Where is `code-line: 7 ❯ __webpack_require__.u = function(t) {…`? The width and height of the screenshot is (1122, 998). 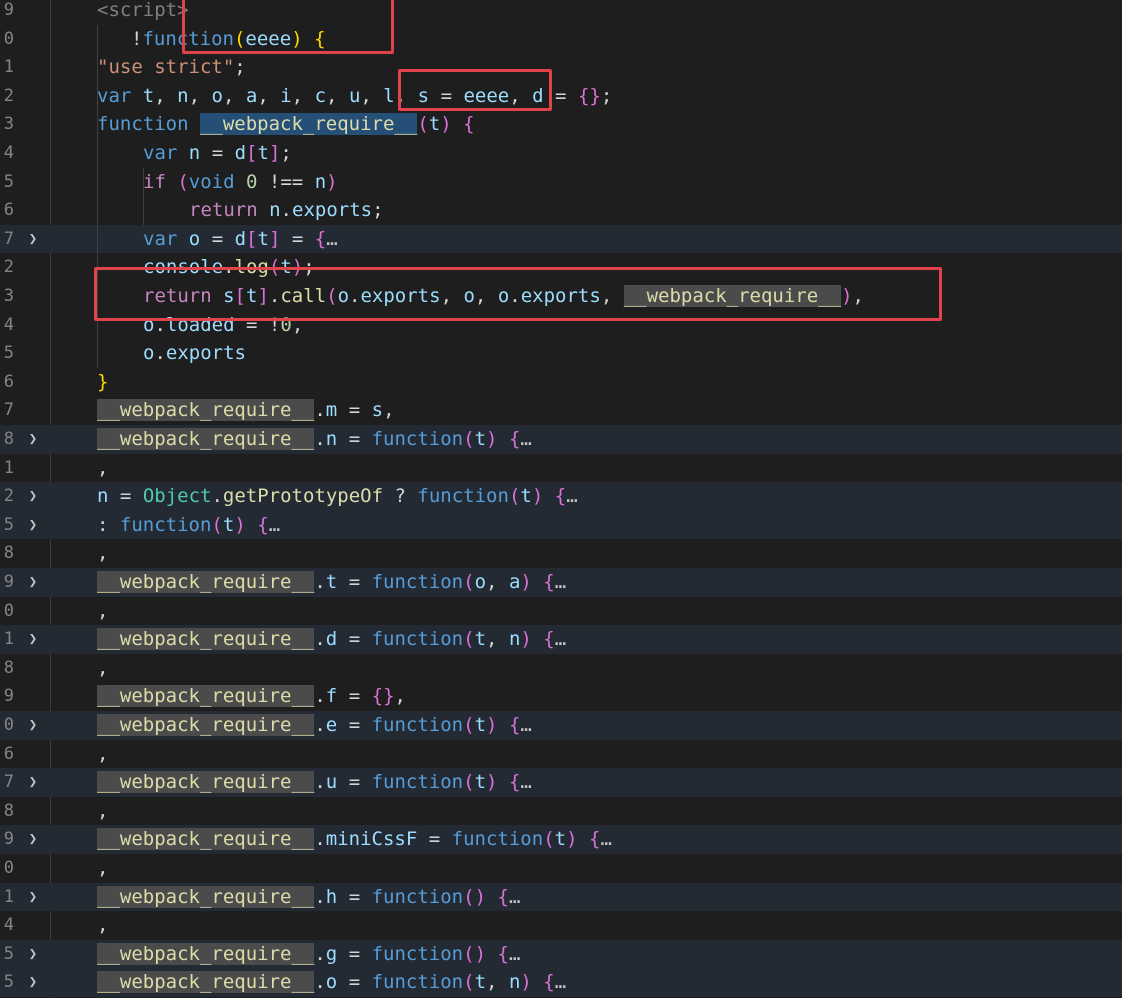
code-line: 7 ❯ __webpack_require__.u = function(t) {… is located at coordinates (561, 782).